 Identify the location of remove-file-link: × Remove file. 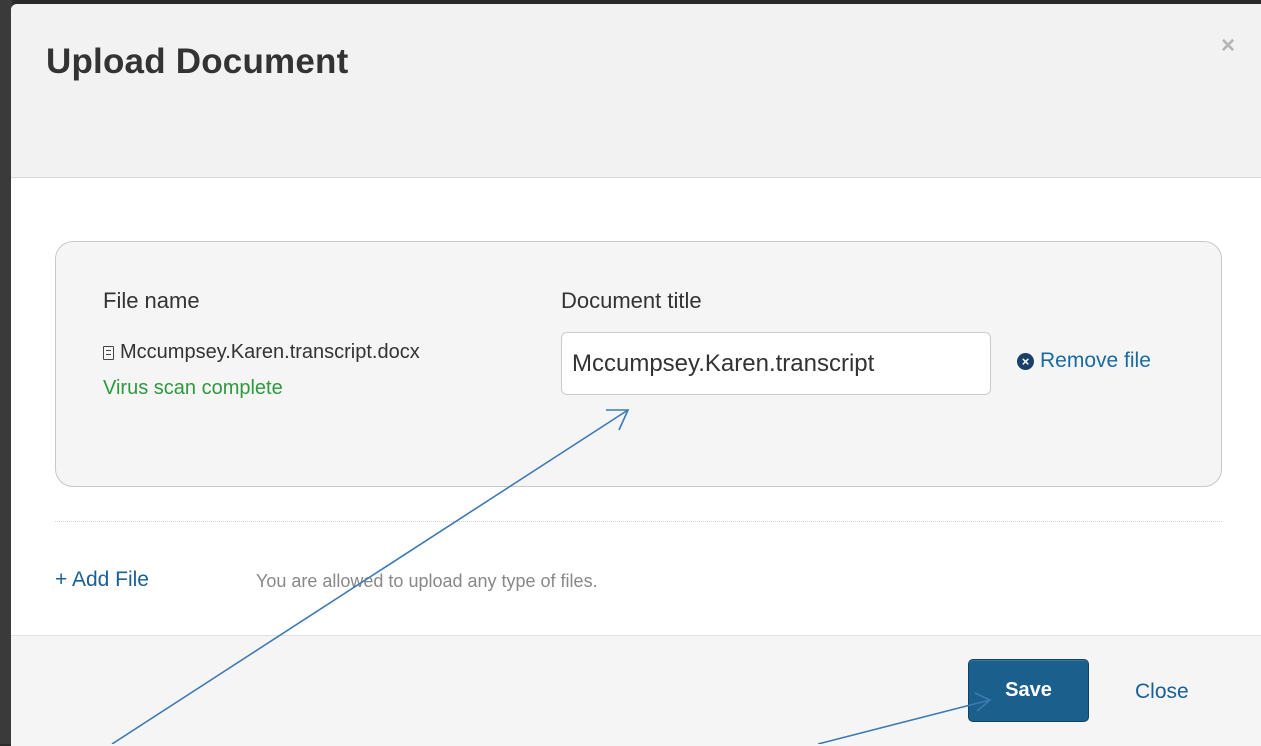
(1087, 360).